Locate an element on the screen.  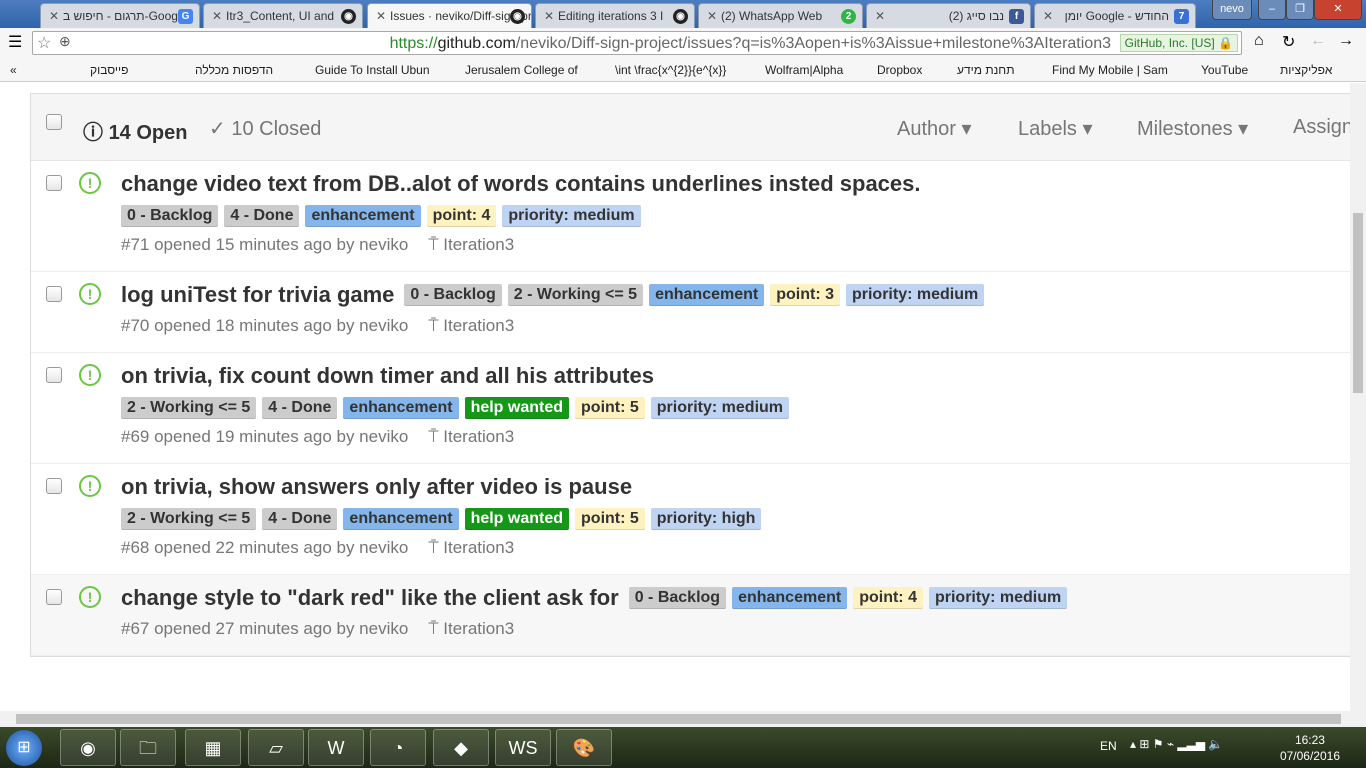
tab-itr3-content: ✕ Itr3_Content, UI and ◉ is located at coordinates (283, 15).